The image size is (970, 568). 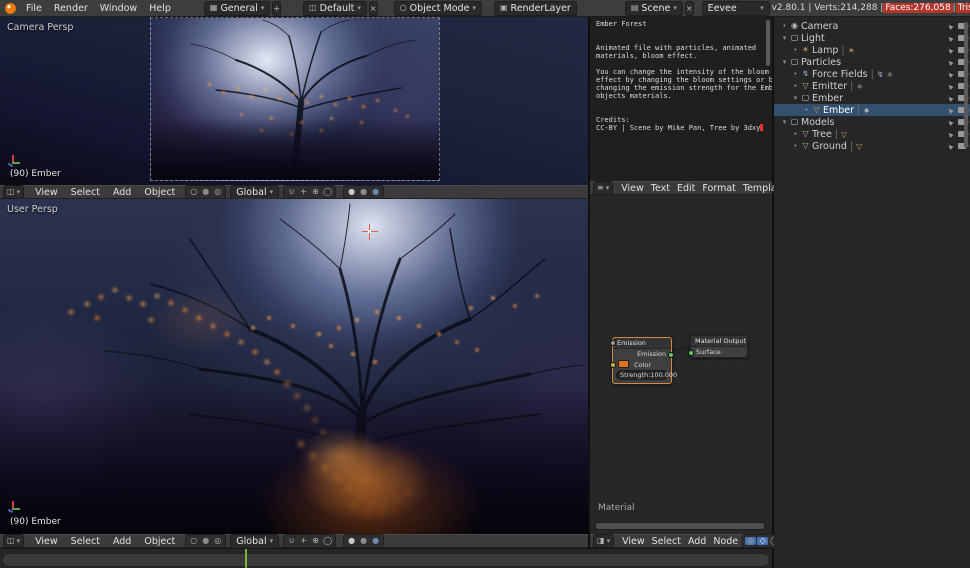 What do you see at coordinates (160, 8) in the screenshot?
I see `menu-help: Help` at bounding box center [160, 8].